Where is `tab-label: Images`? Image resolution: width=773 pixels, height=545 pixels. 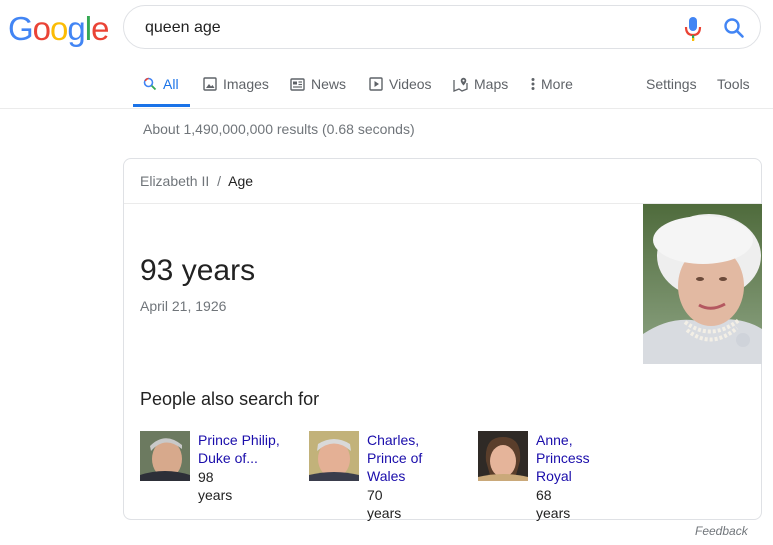 tab-label: Images is located at coordinates (246, 84).